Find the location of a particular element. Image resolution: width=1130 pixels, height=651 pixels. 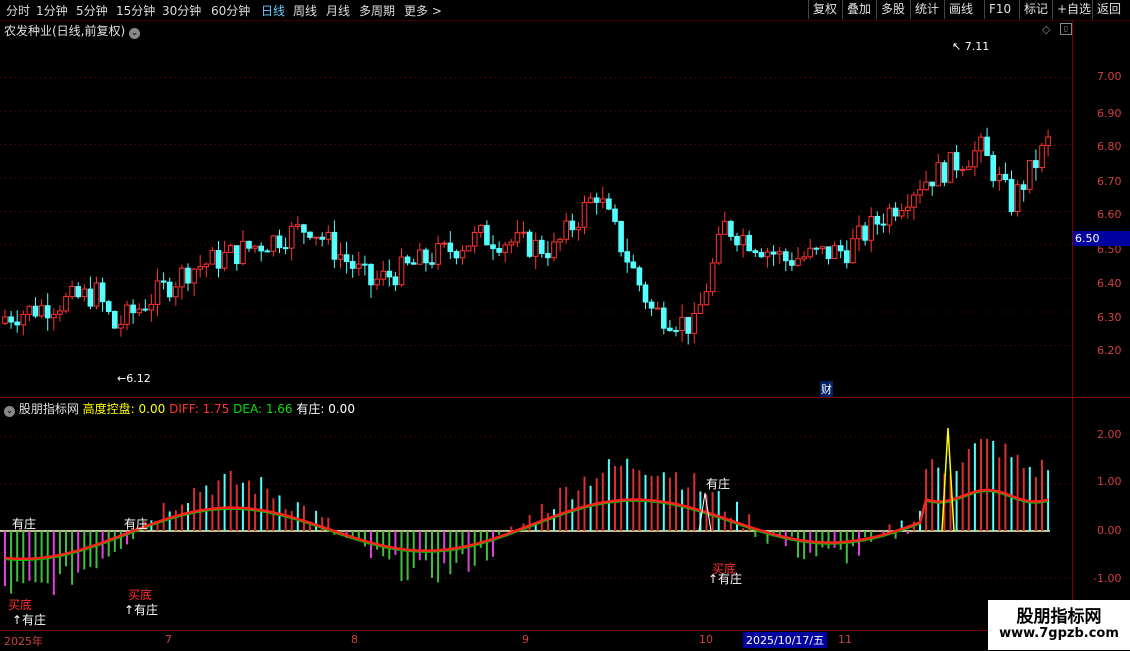

y-tick: 6.30 is located at coordinates (1109, 317).